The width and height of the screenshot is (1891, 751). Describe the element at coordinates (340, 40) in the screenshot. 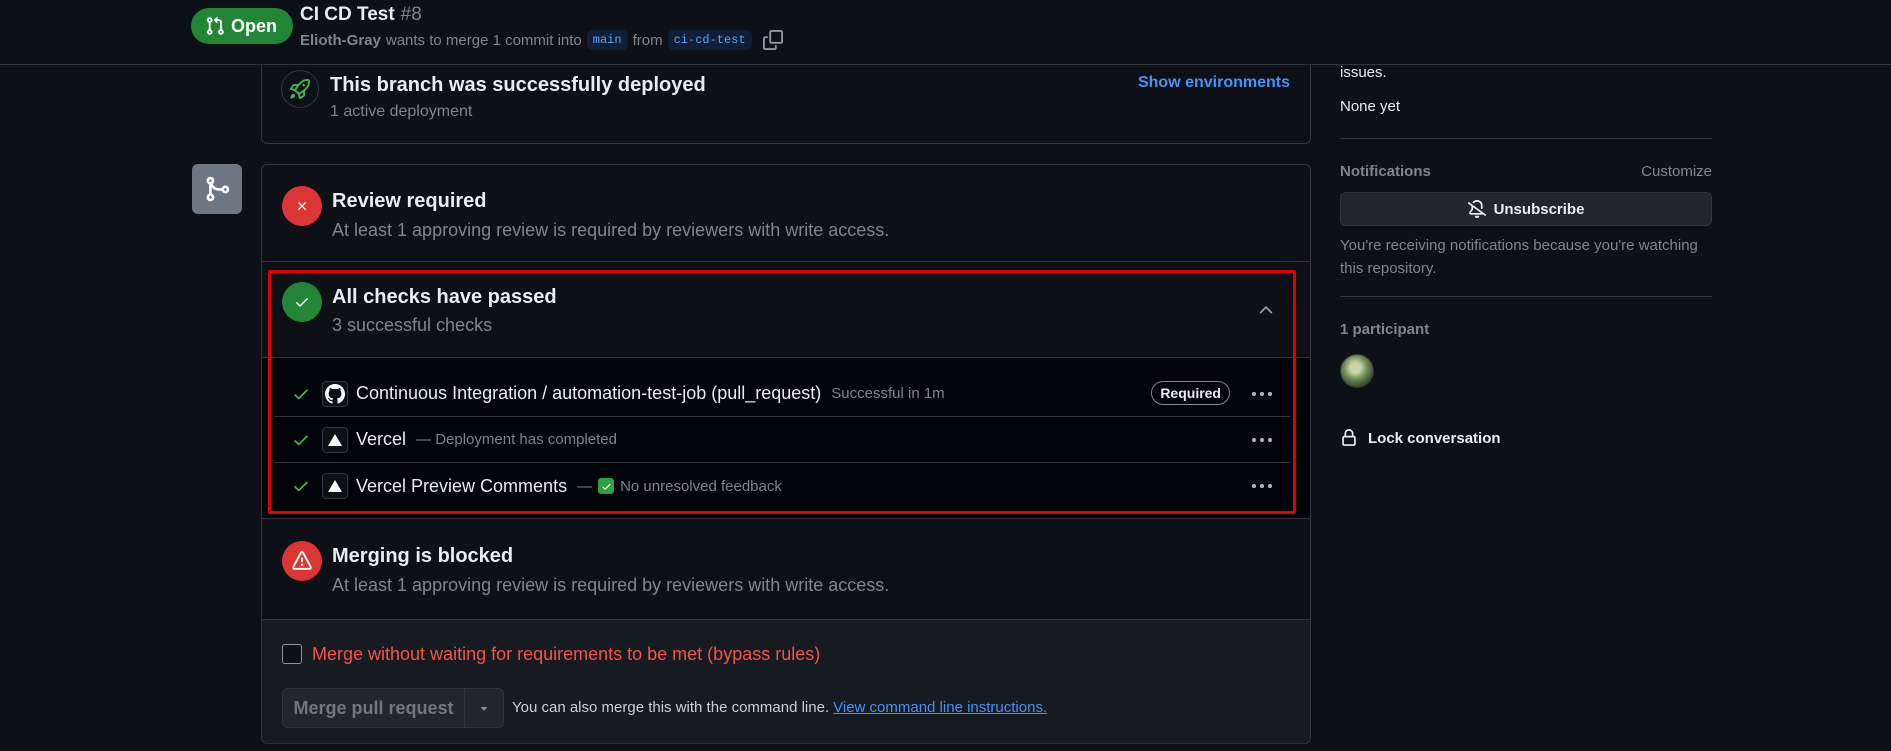

I see `pr-author-link: Elioth-Gray` at that location.